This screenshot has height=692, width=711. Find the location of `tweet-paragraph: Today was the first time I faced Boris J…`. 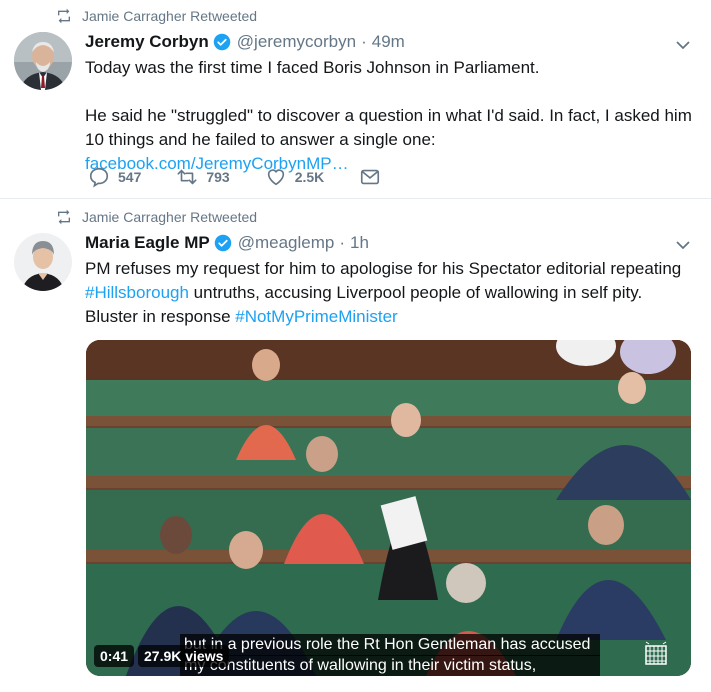

tweet-paragraph: Today was the first time I faced Boris J… is located at coordinates (312, 67).